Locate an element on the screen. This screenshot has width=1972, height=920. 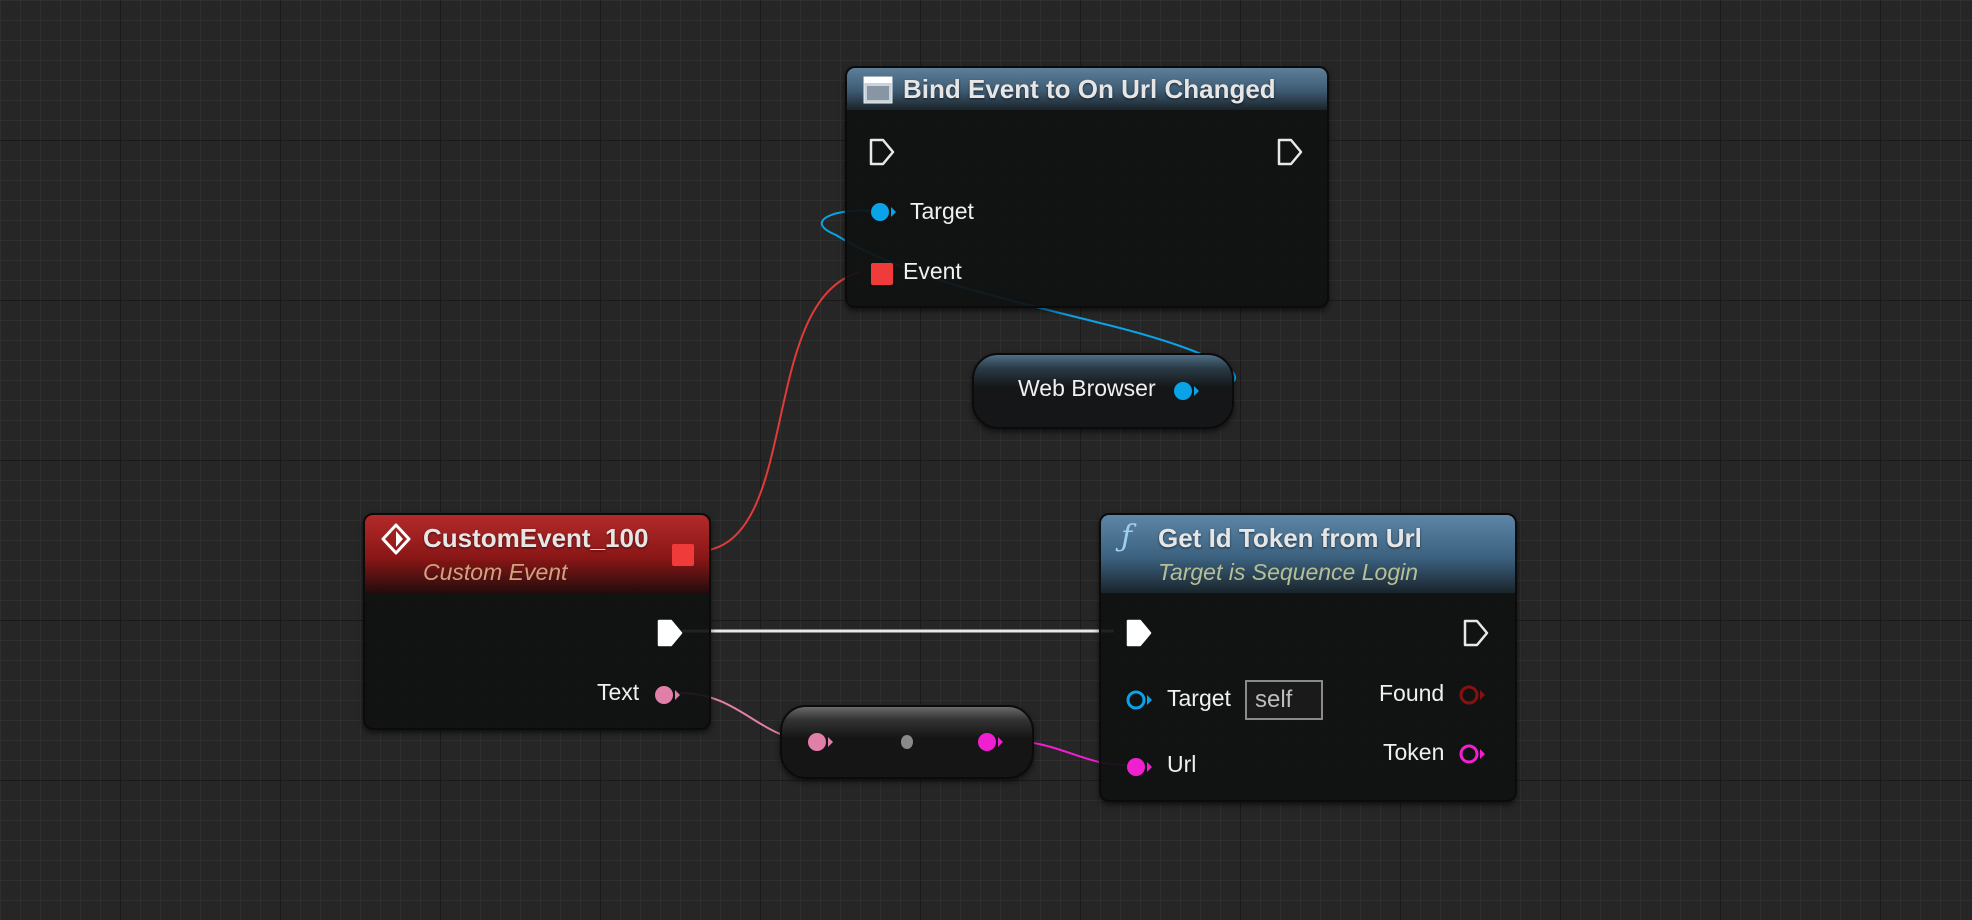
url-pin-label: Url is located at coordinates (1182, 764).